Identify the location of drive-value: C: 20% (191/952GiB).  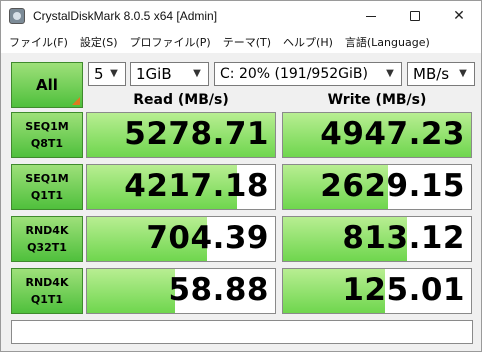
(294, 74).